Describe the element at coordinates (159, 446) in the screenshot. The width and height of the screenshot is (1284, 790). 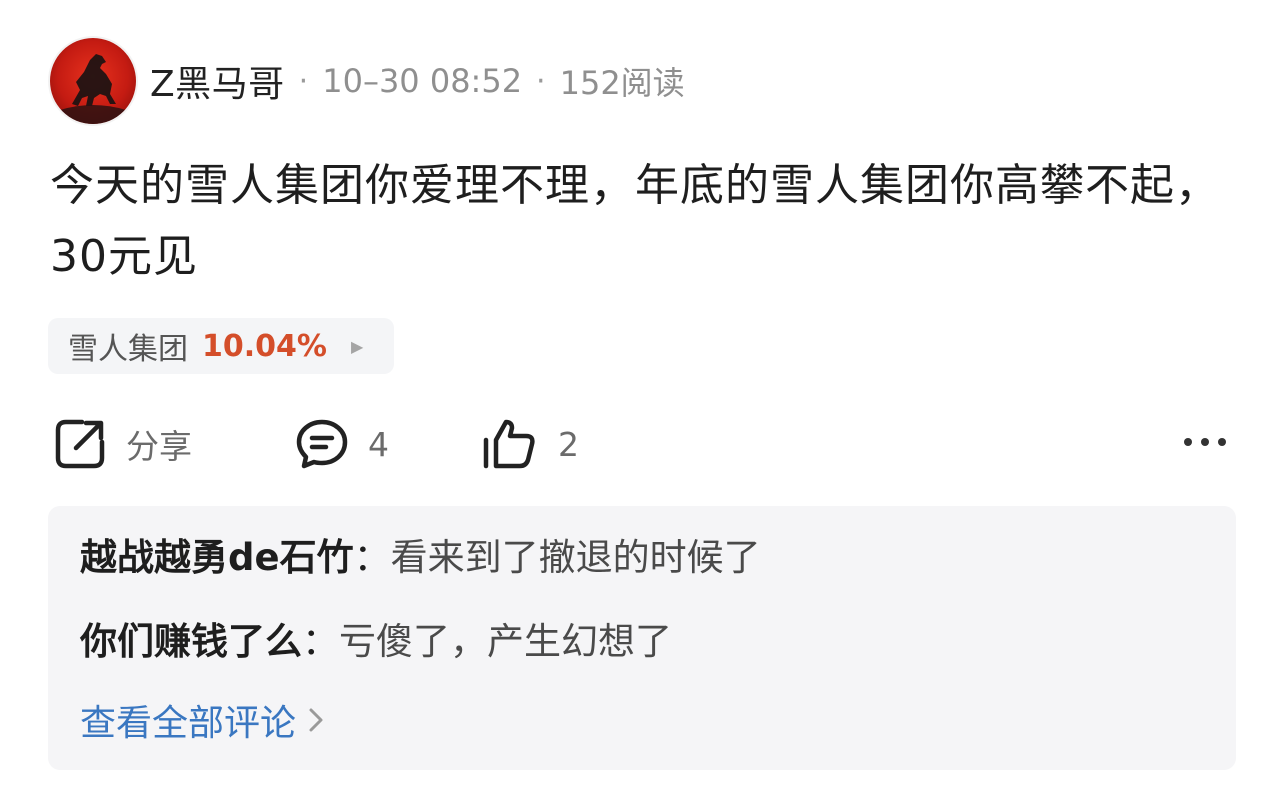
I see `share-label: 分享` at that location.